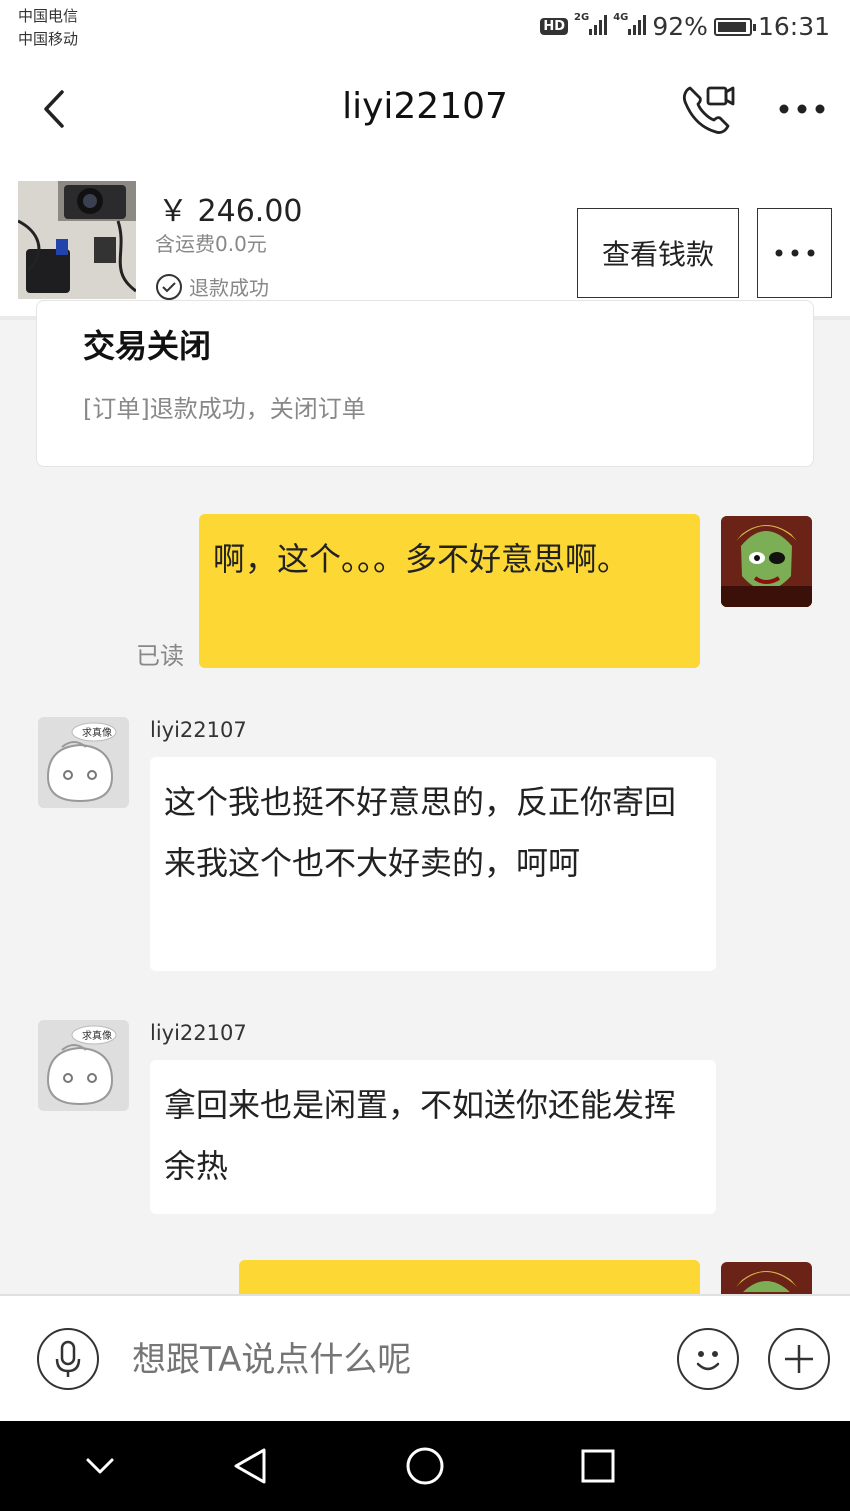 Image resolution: width=850 pixels, height=1511 pixels. I want to click on nav-back-button, so click(250, 1466).